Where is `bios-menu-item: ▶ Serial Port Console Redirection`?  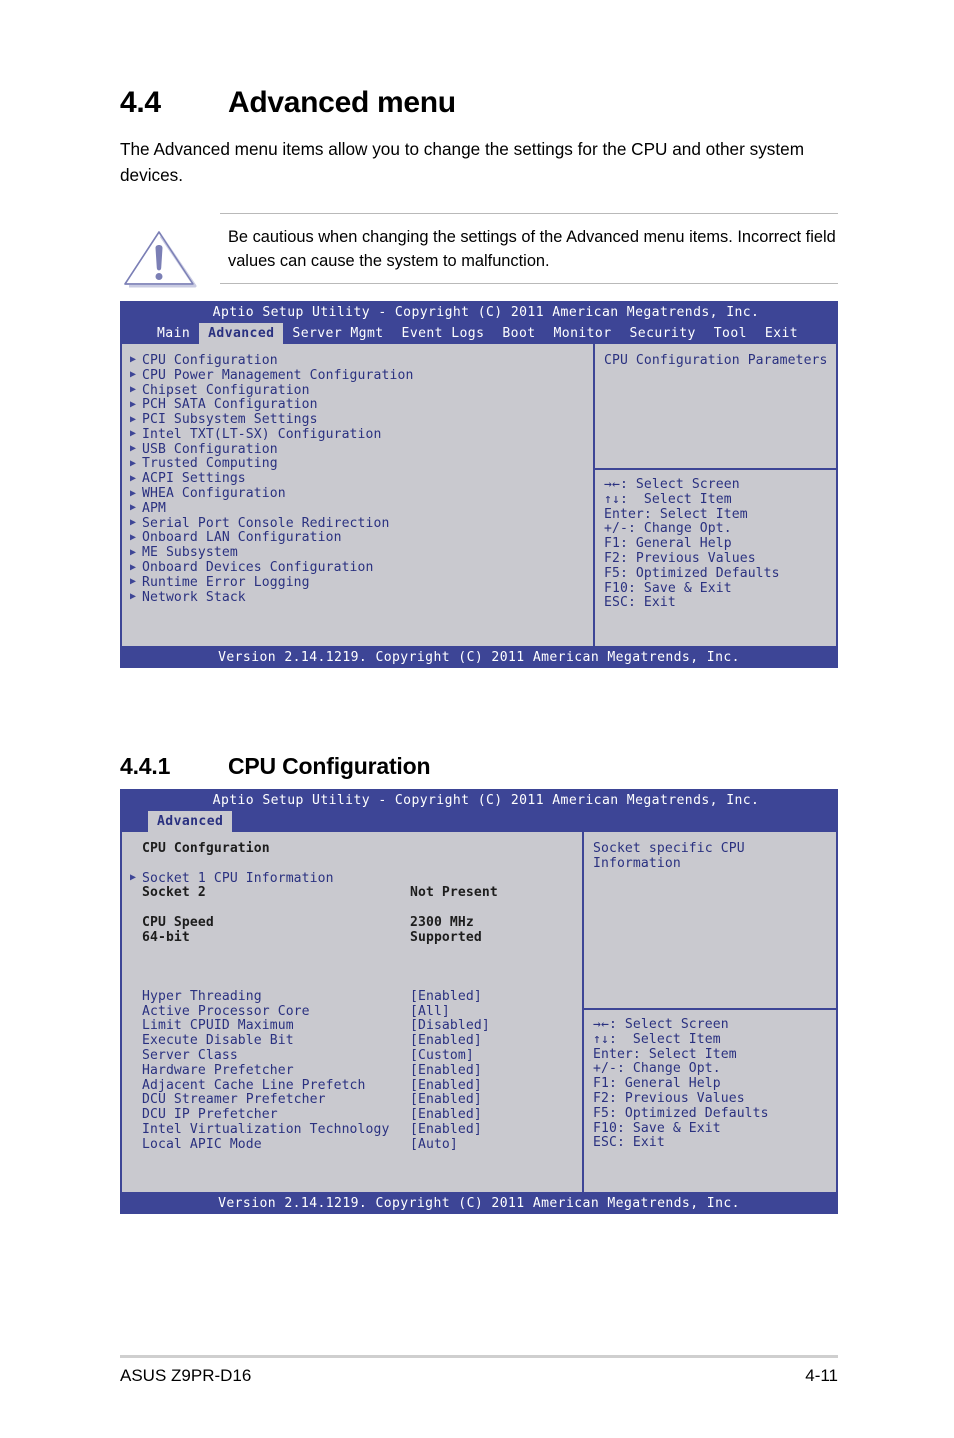 bios-menu-item: ▶ Serial Port Console Redirection is located at coordinates (360, 523).